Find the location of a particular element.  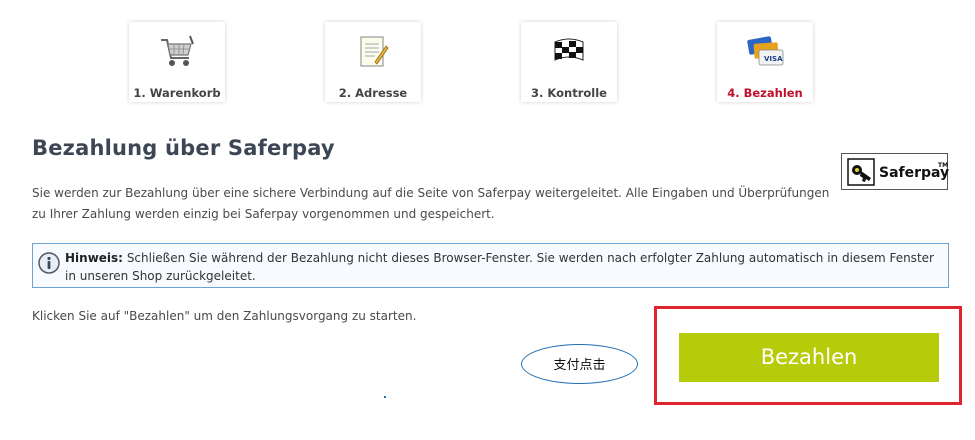

shopping-cart-icon is located at coordinates (177, 50).